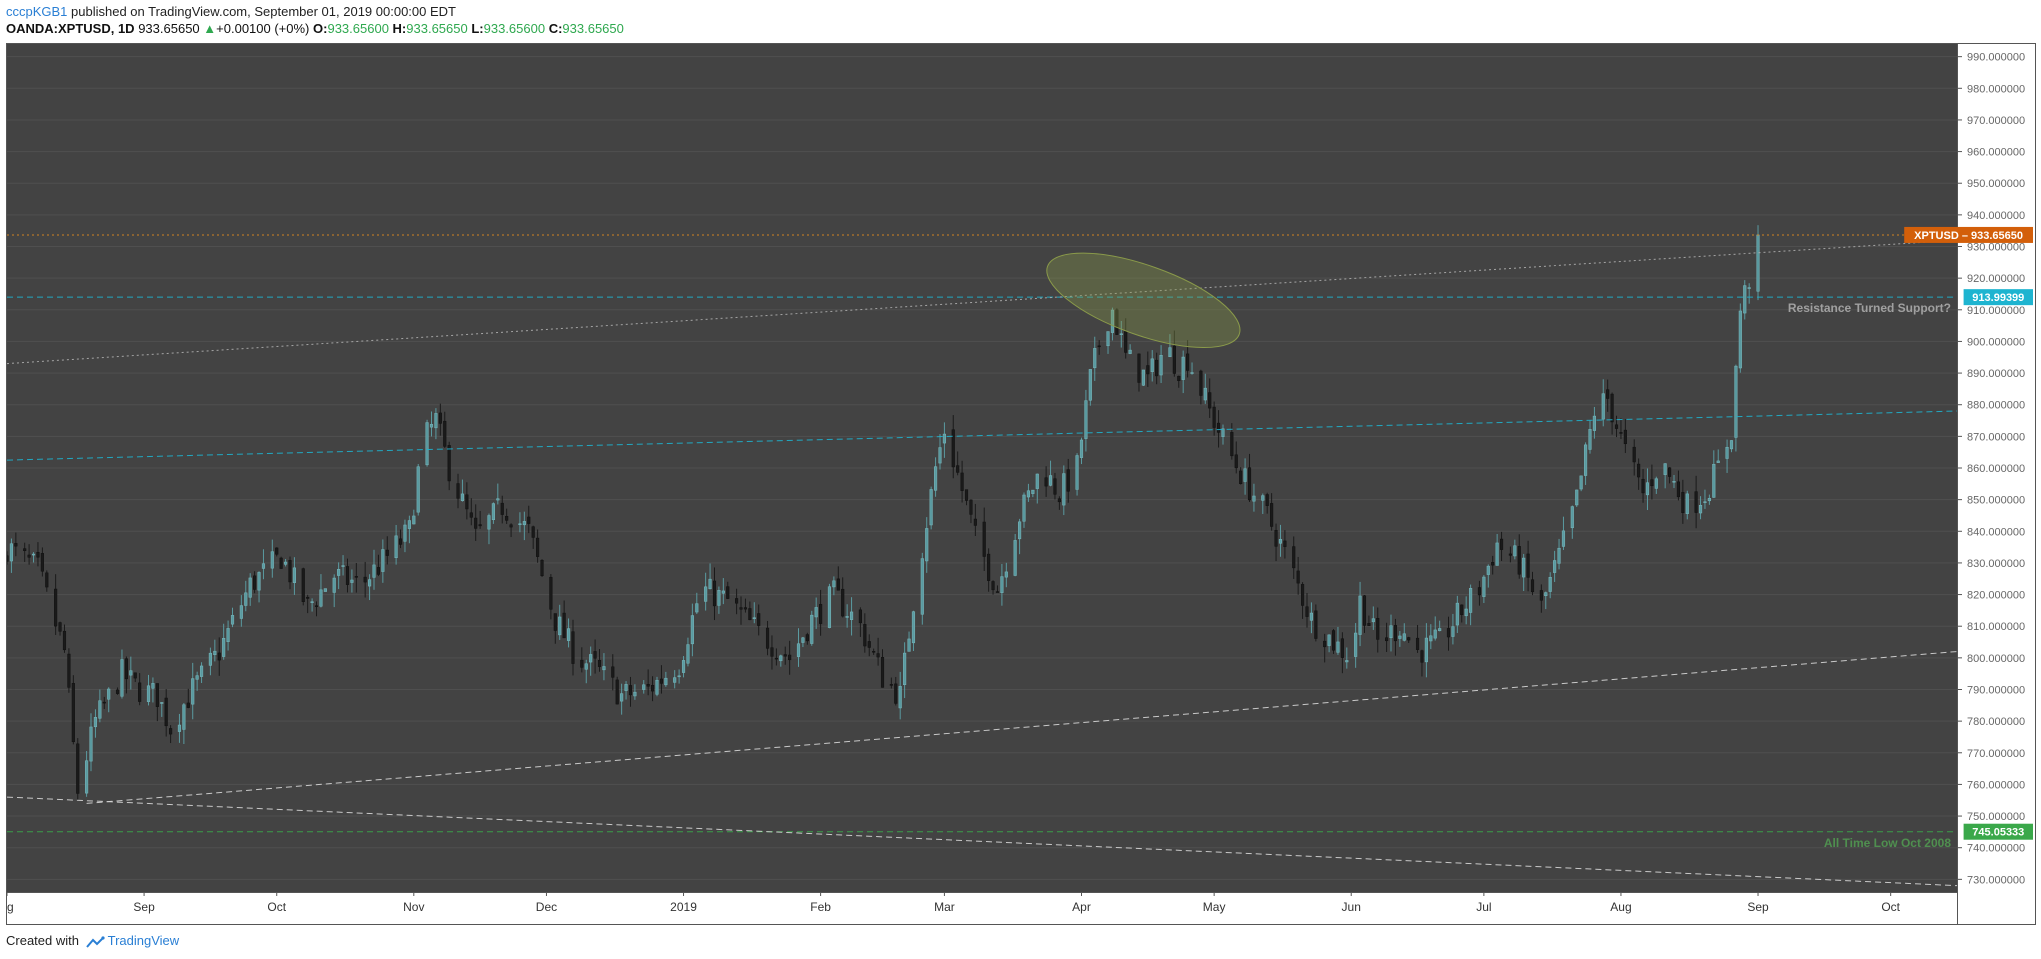 Image resolution: width=2041 pixels, height=959 pixels. Describe the element at coordinates (437, 28) in the screenshot. I see `high-value: 933.65650` at that location.